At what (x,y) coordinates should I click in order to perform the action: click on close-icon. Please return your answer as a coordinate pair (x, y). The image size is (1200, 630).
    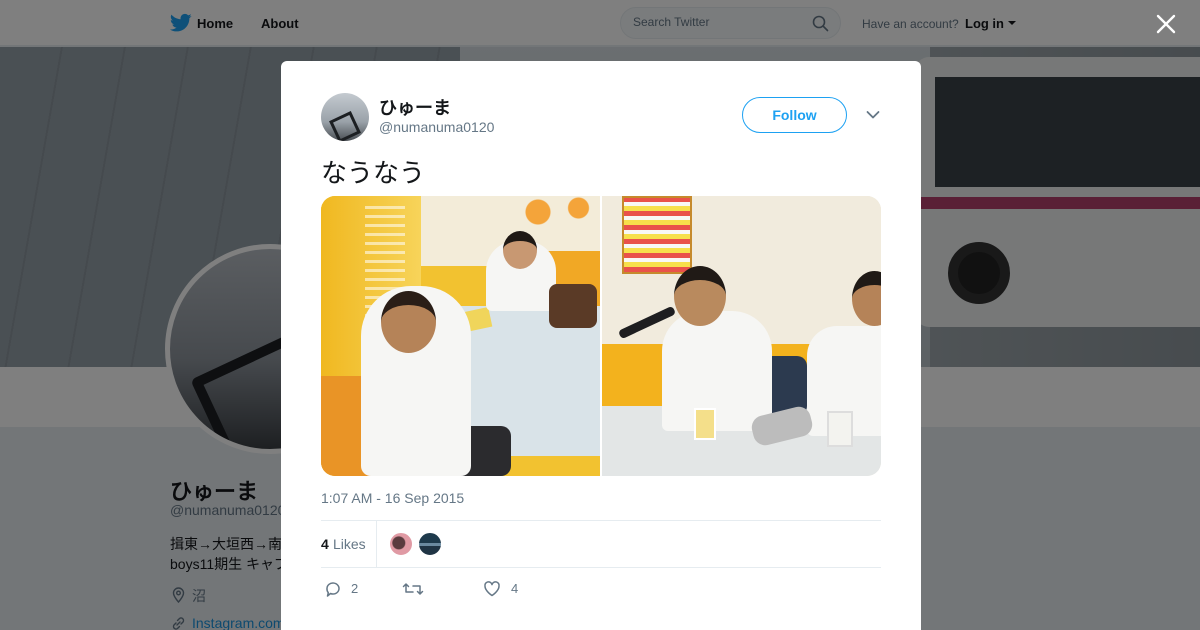
    Looking at the image, I should click on (1166, 24).